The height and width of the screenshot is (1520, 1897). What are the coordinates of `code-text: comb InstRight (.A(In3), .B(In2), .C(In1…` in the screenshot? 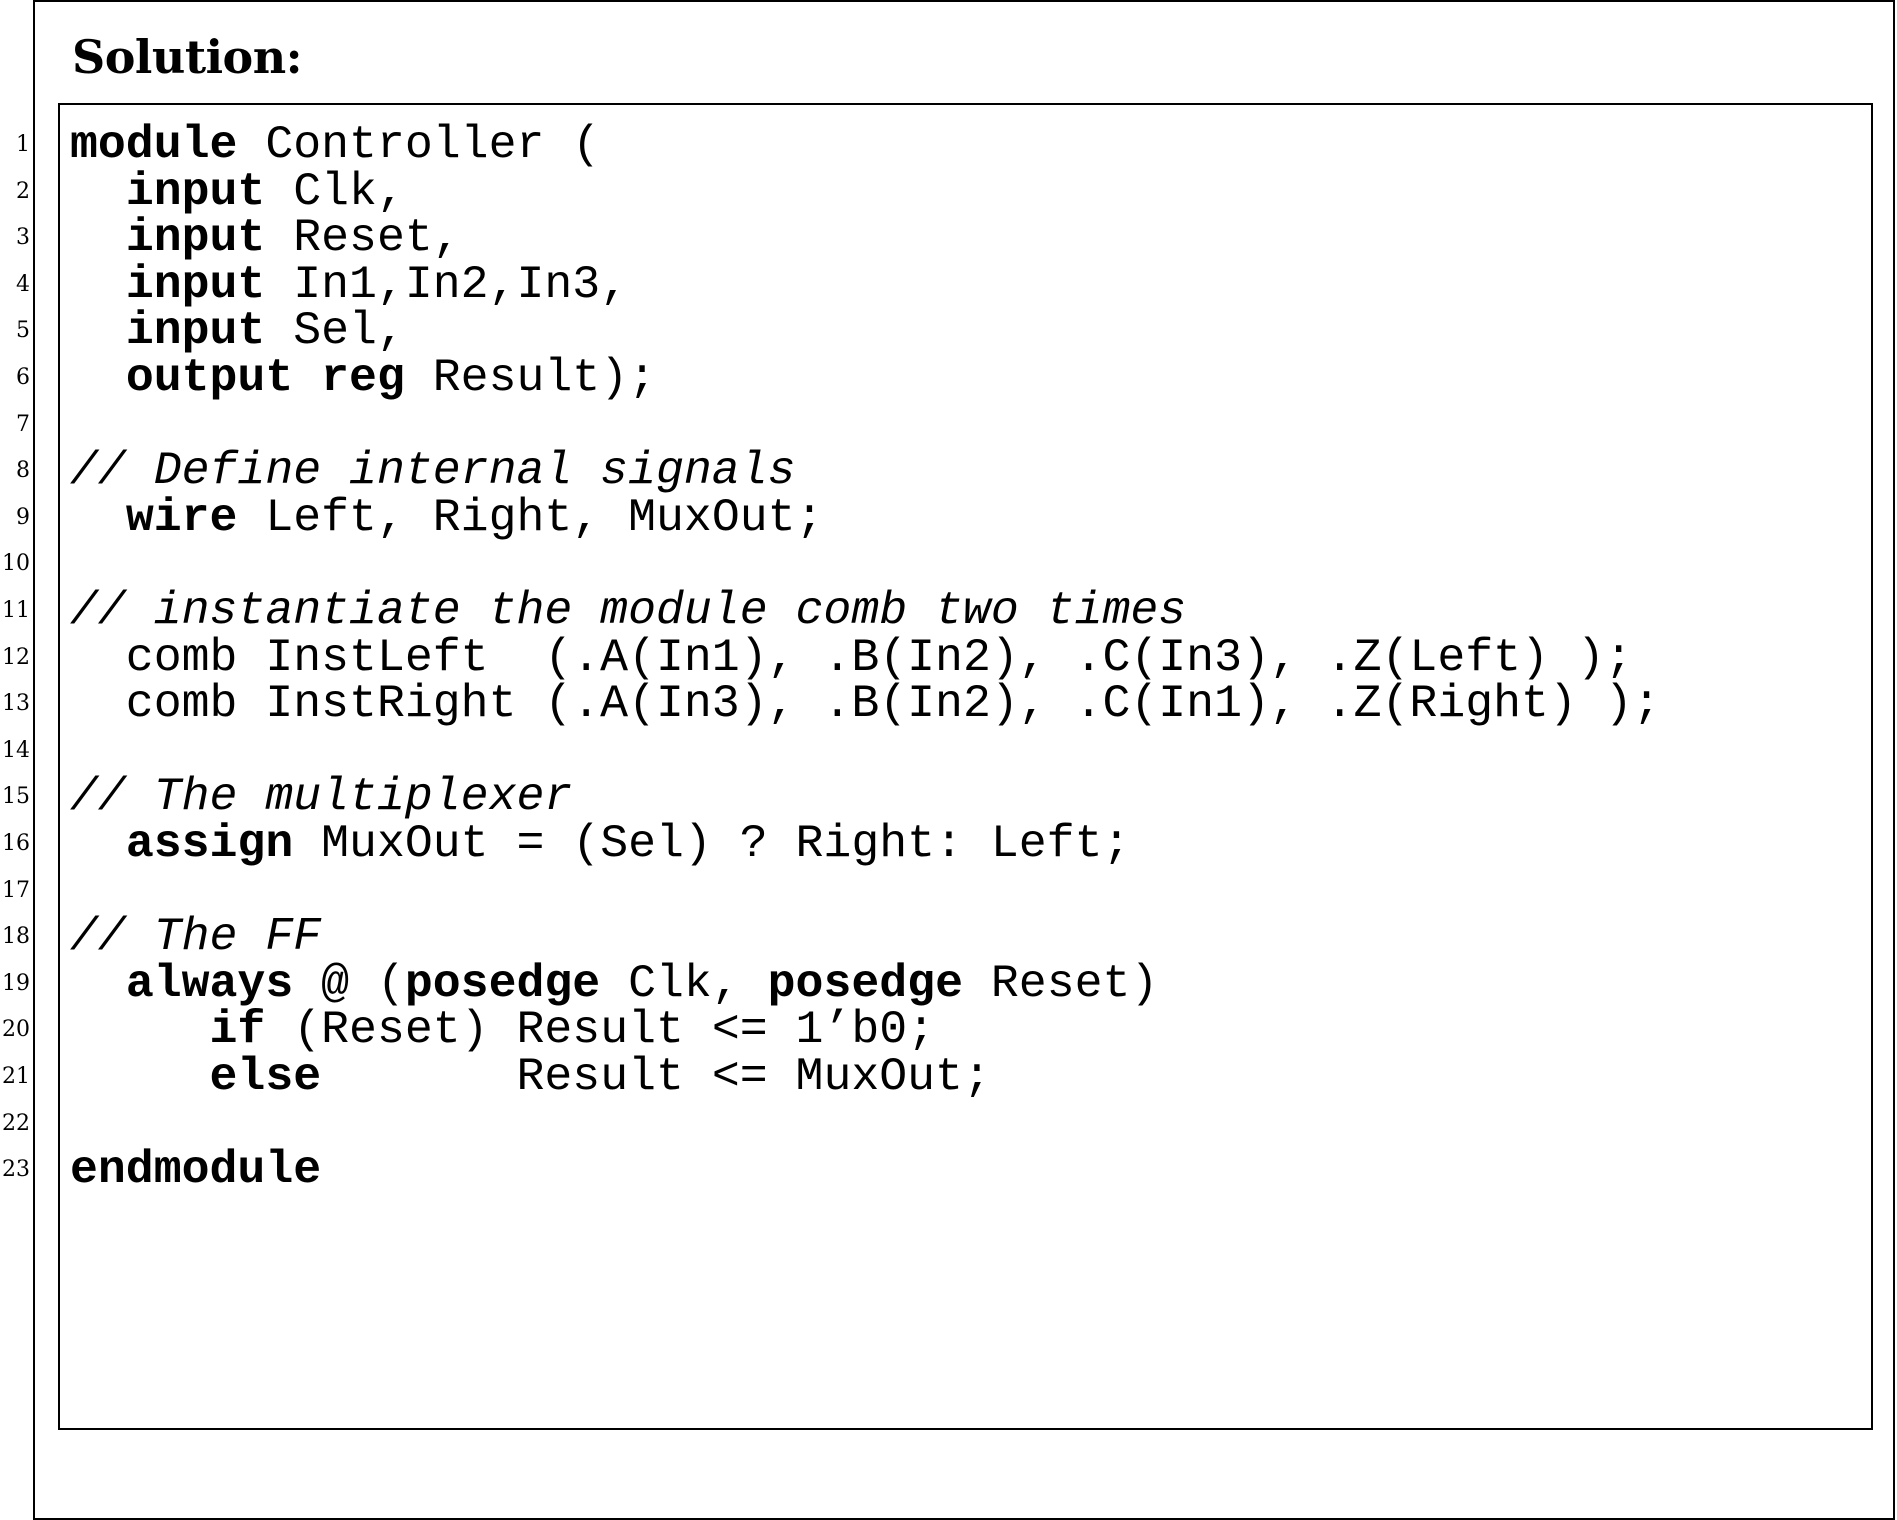 It's located at (865, 704).